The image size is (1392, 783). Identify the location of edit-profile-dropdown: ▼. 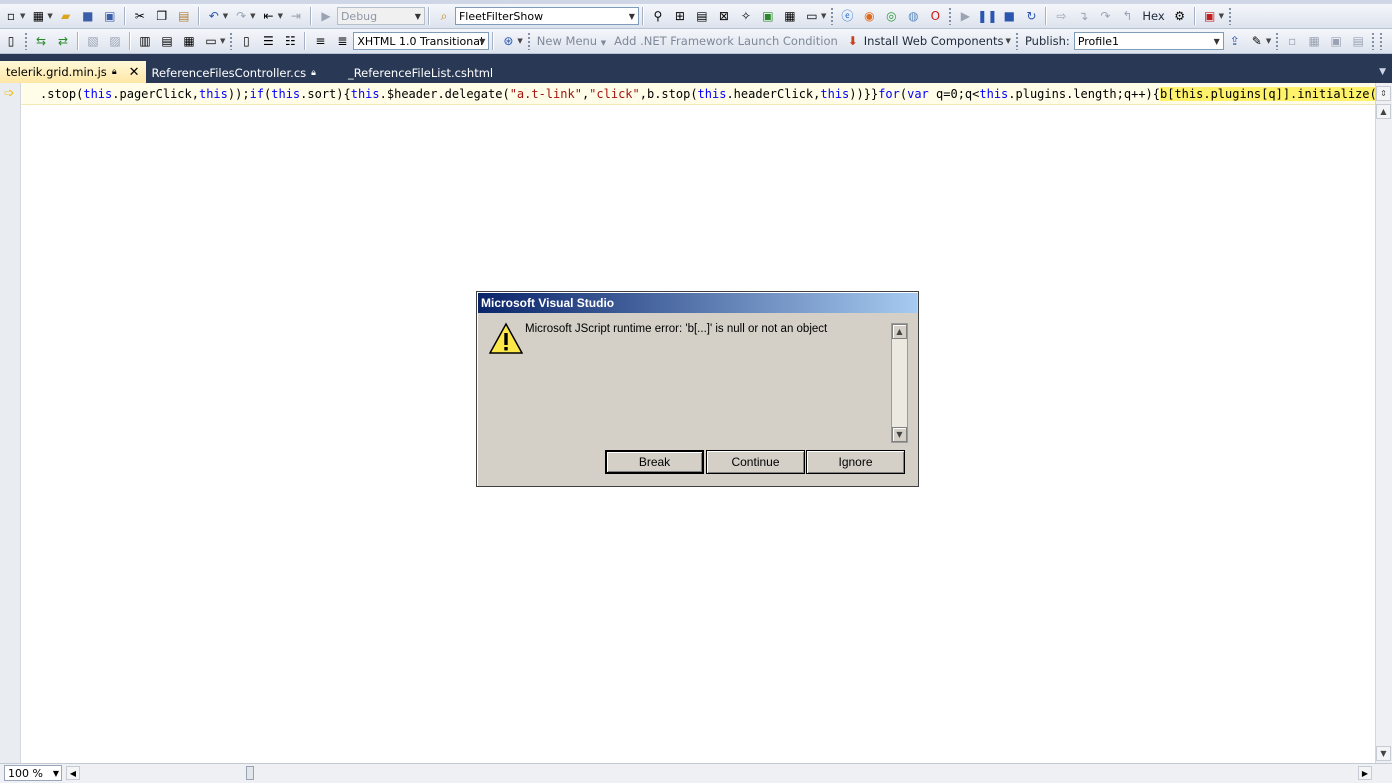
(1268, 41).